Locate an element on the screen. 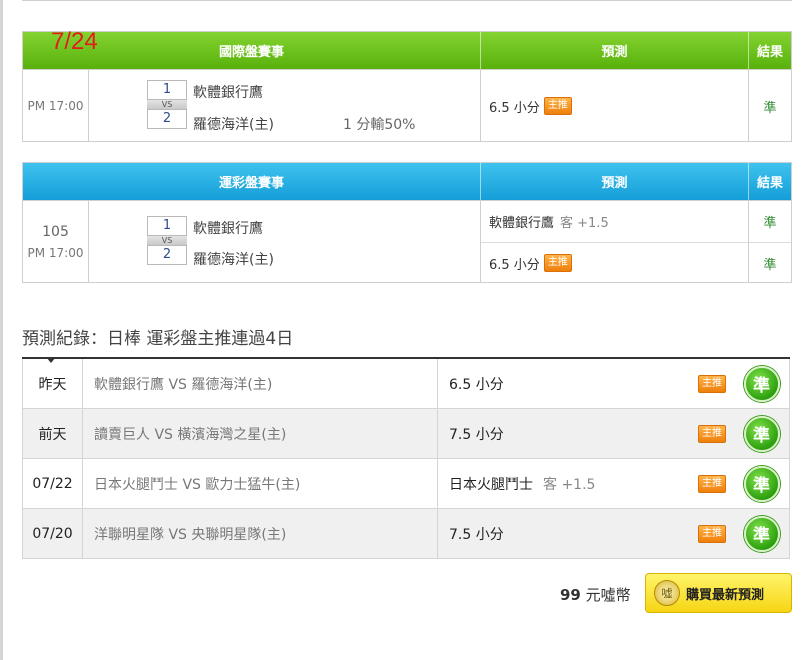 The height and width of the screenshot is (660, 808). top-border is located at coordinates (407, 0).